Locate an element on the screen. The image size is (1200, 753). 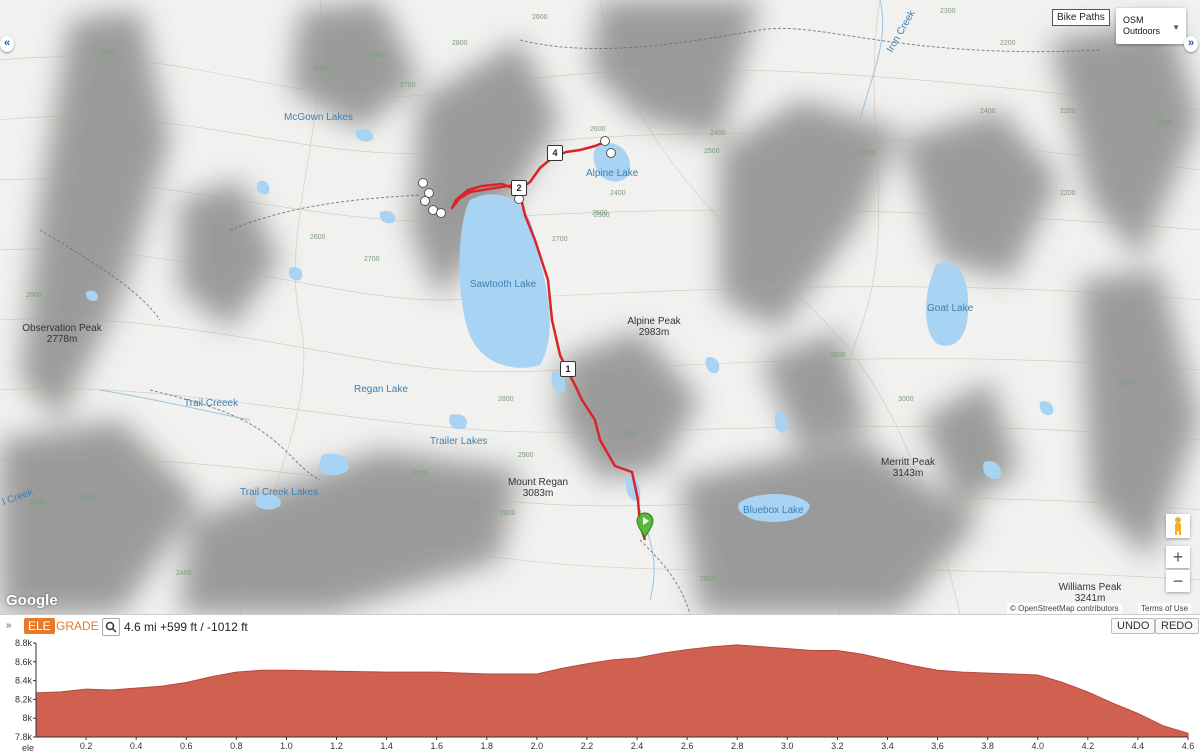
x-tick-label: 3.0 is located at coordinates (787, 746).